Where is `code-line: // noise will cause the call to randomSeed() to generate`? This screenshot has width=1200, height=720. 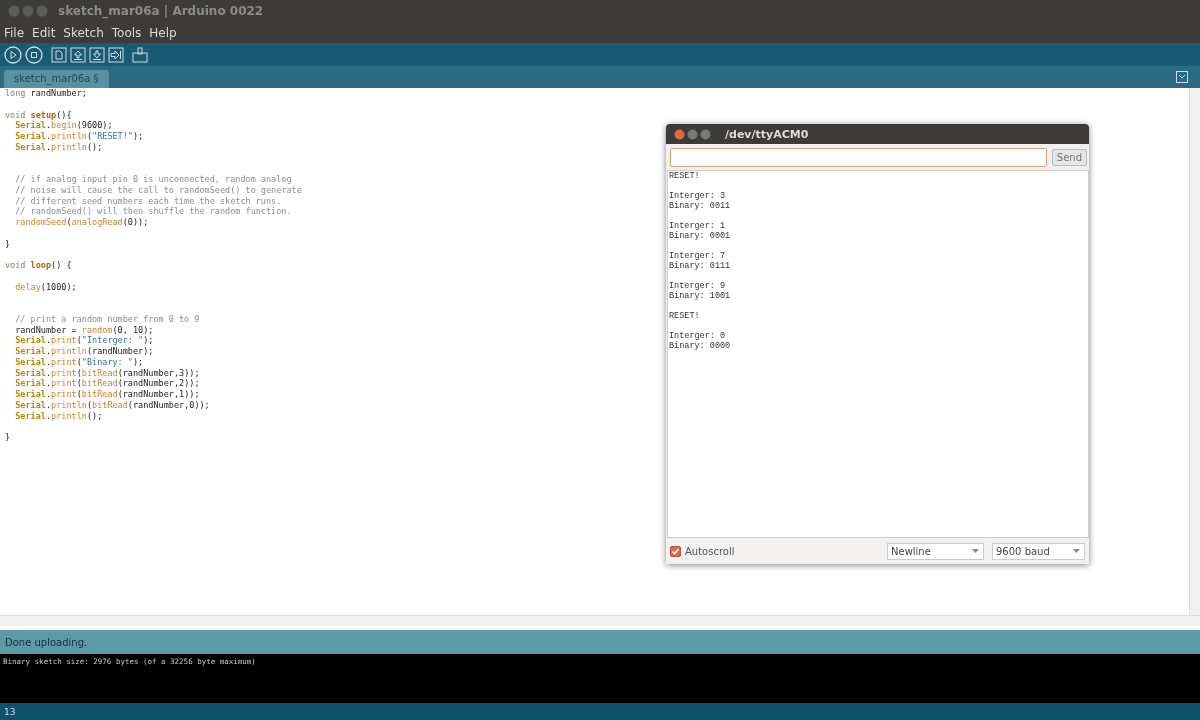 code-line: // noise will cause the call to randomSeed() to generate is located at coordinates (158, 190).